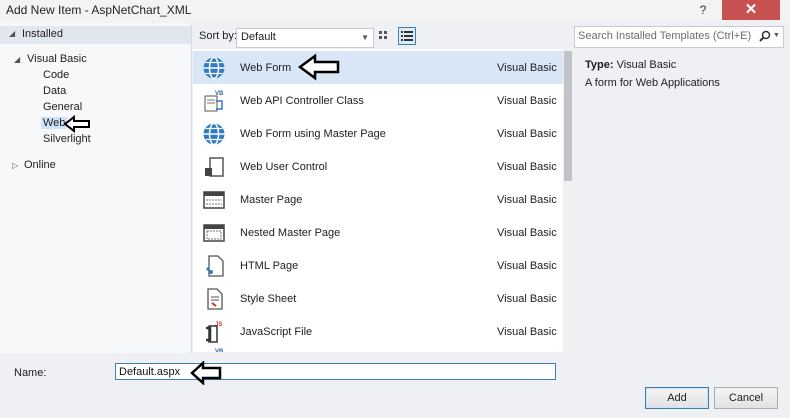  What do you see at coordinates (268, 299) in the screenshot?
I see `template-name: Style Sheet` at bounding box center [268, 299].